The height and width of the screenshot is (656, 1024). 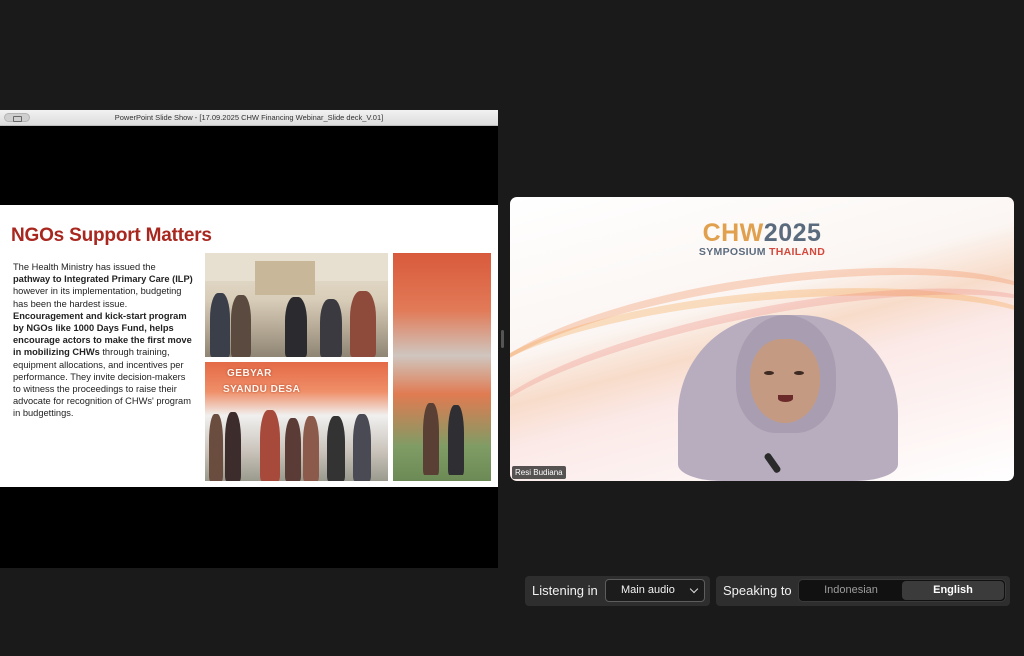 I want to click on participant-name-tag: Resi Budiana, so click(x=539, y=472).